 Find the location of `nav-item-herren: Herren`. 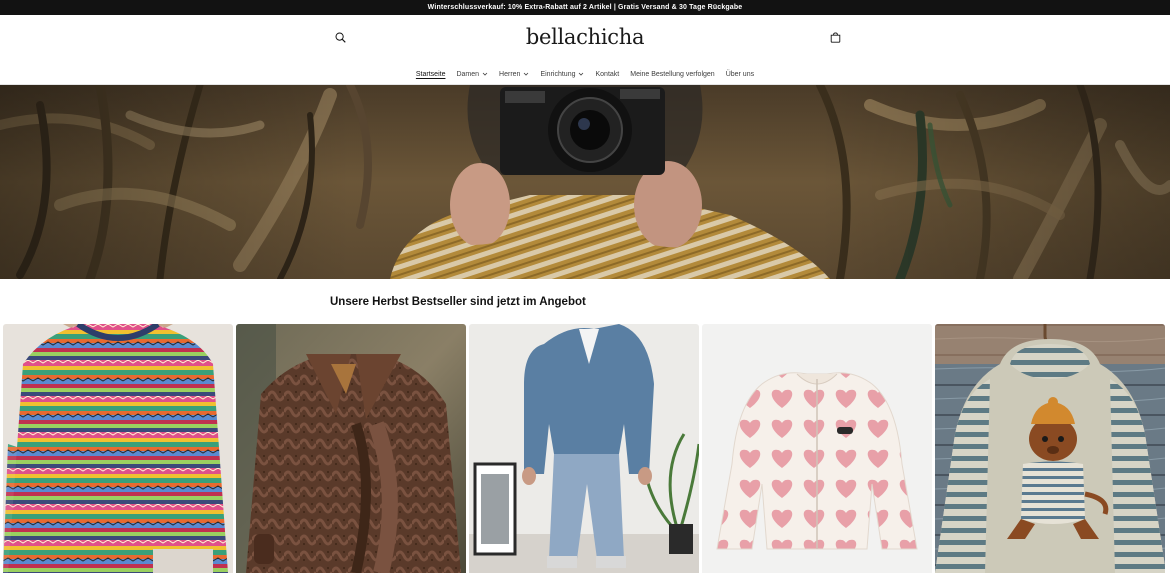

nav-item-herren: Herren is located at coordinates (514, 74).